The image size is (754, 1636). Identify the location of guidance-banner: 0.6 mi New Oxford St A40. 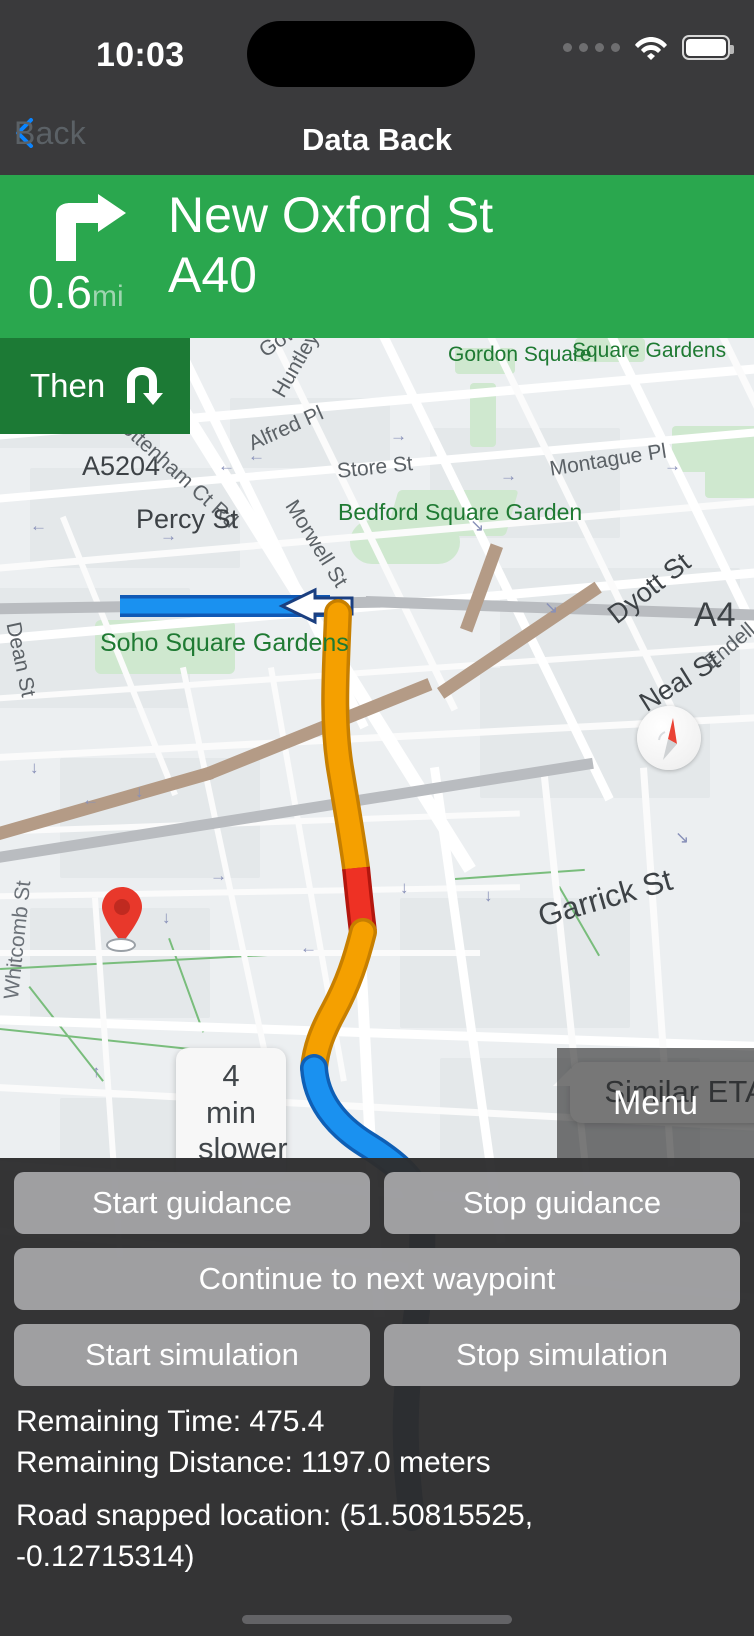
(377, 256).